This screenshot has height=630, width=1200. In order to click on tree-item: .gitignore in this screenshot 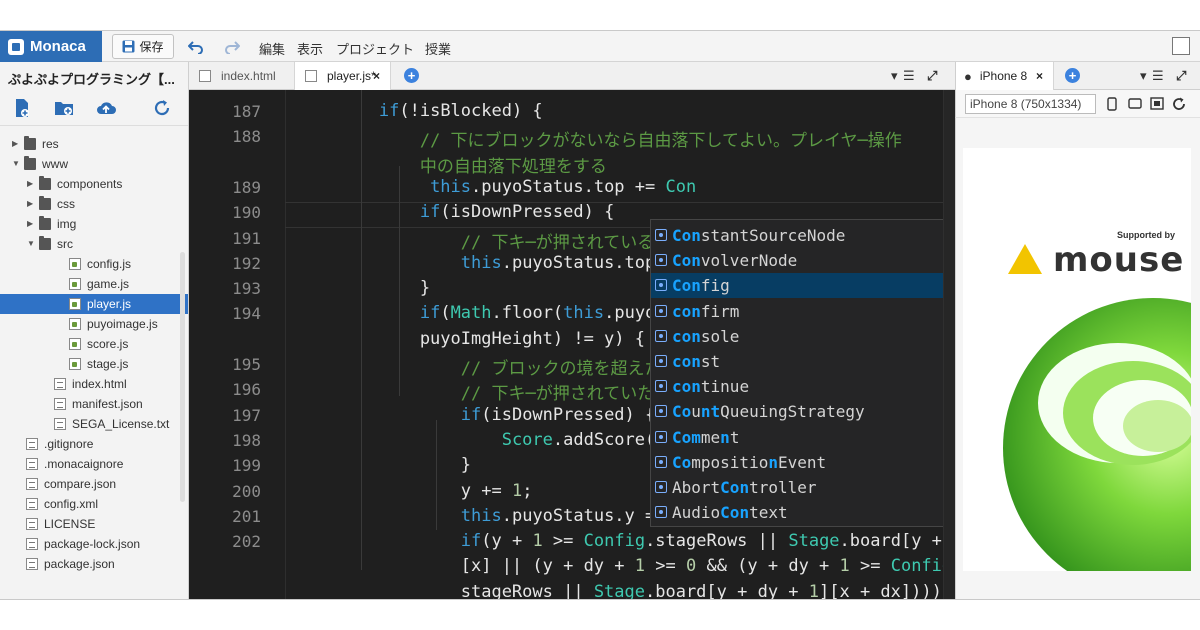, I will do `click(94, 444)`.